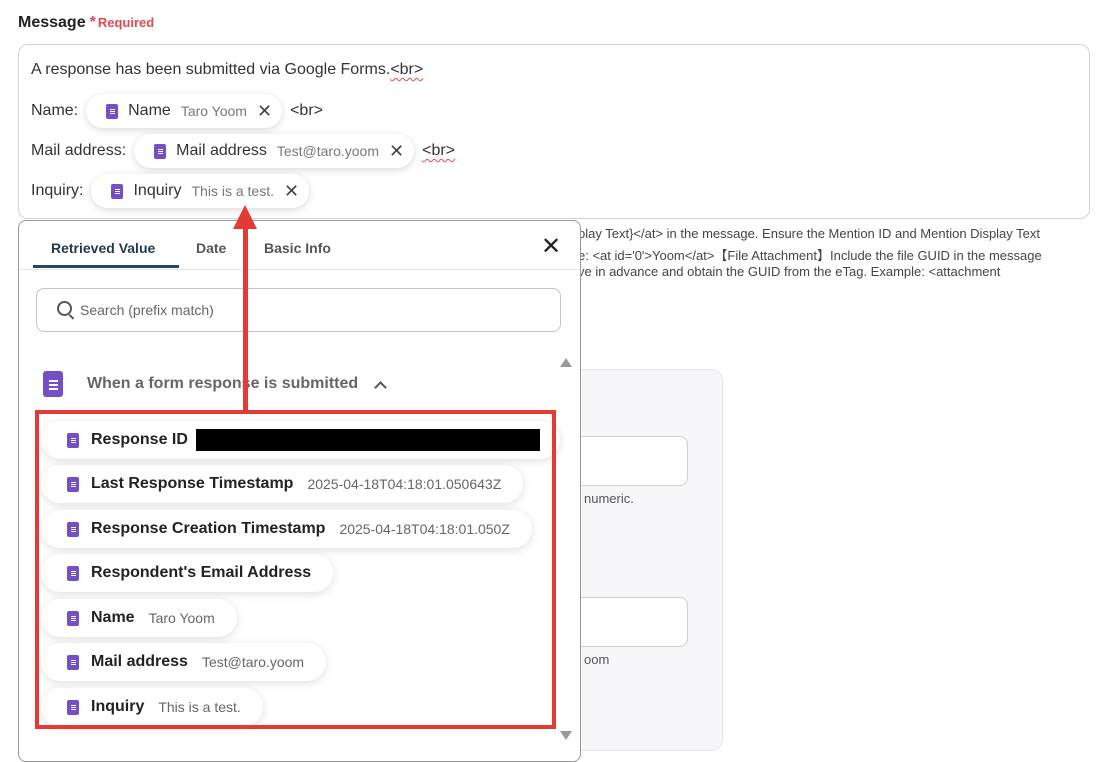 Image resolution: width=1110 pixels, height=762 pixels. I want to click on item-value: 2025-04-18T04:18:01.050Z, so click(424, 529).